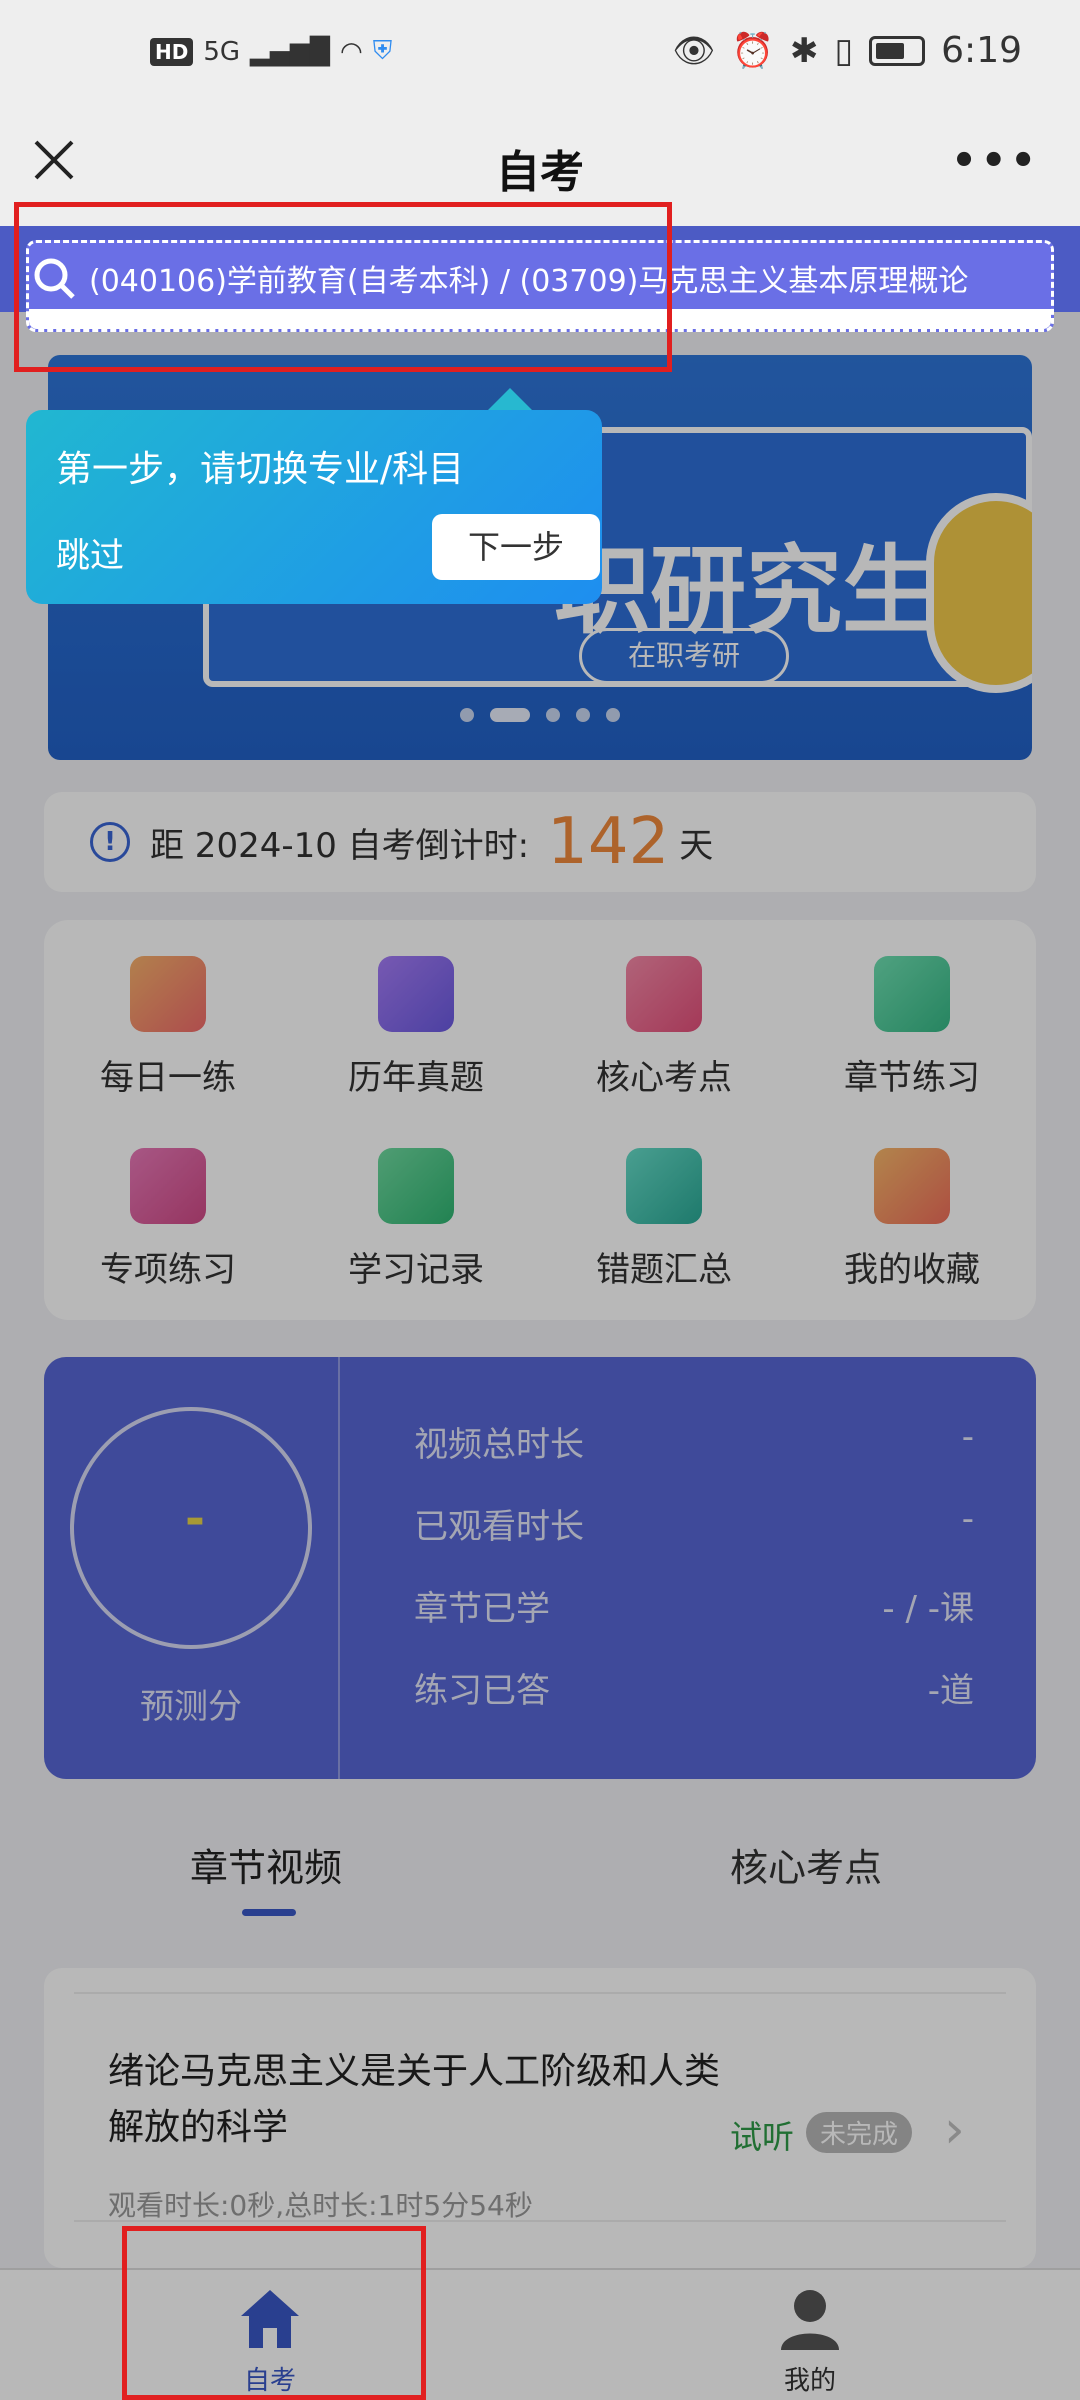 The image size is (1080, 2400). I want to click on exam-icon, so click(416, 994).